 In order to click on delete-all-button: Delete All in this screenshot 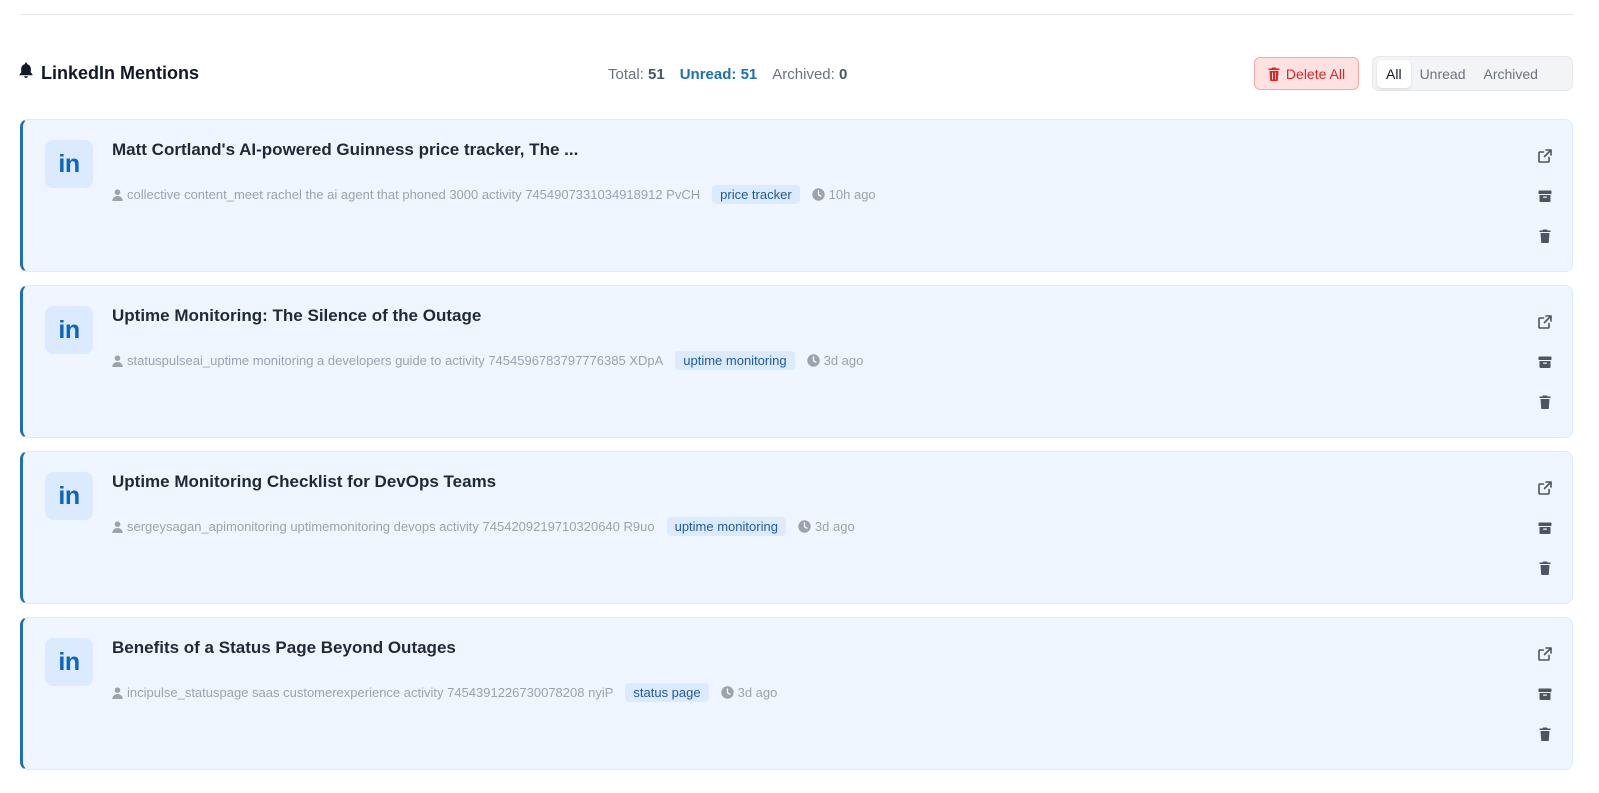, I will do `click(1306, 73)`.